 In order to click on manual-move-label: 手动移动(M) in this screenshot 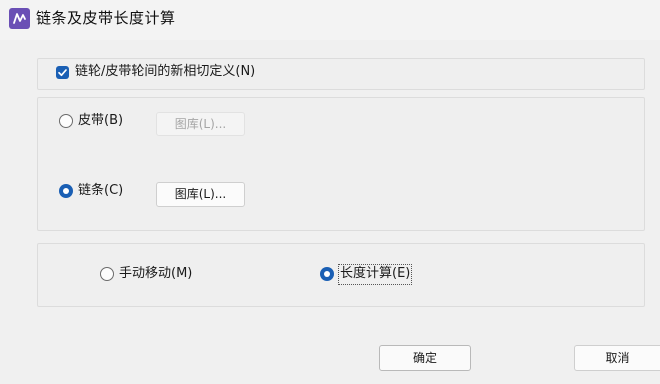, I will do `click(155, 274)`.